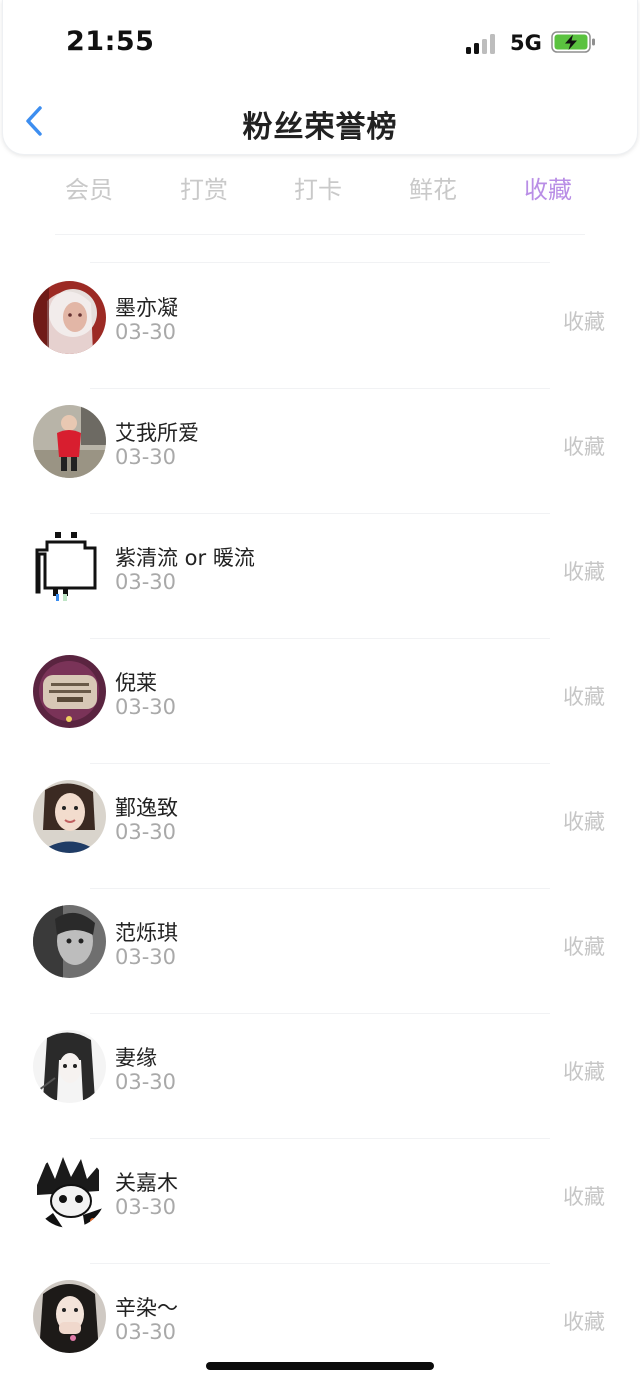  Describe the element at coordinates (320, 234) in the screenshot. I see `tabs-divider` at that location.